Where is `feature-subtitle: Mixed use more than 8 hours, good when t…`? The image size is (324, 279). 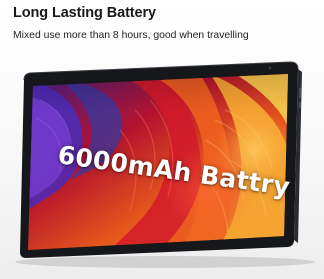
feature-subtitle: Mixed use more than 8 hours, good when t… is located at coordinates (131, 35).